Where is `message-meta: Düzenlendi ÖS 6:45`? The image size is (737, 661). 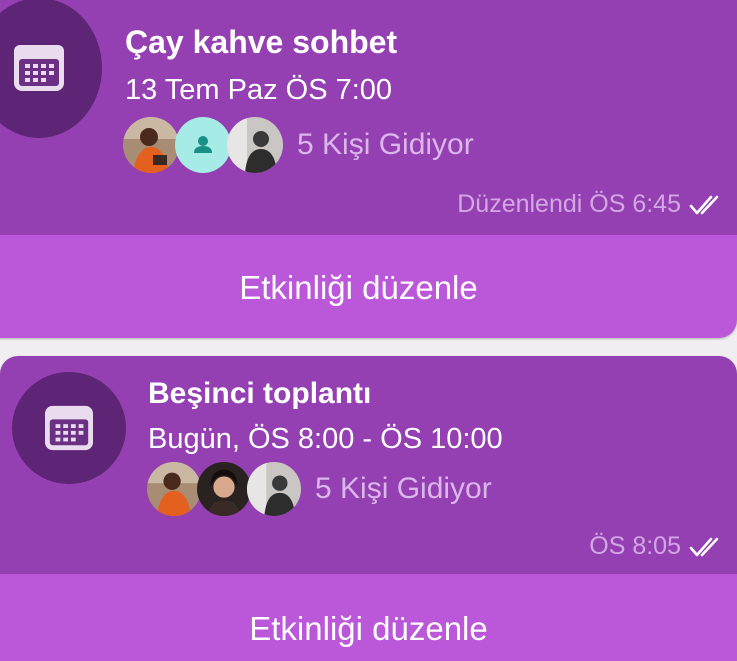
message-meta: Düzenlendi ÖS 6:45 is located at coordinates (591, 204).